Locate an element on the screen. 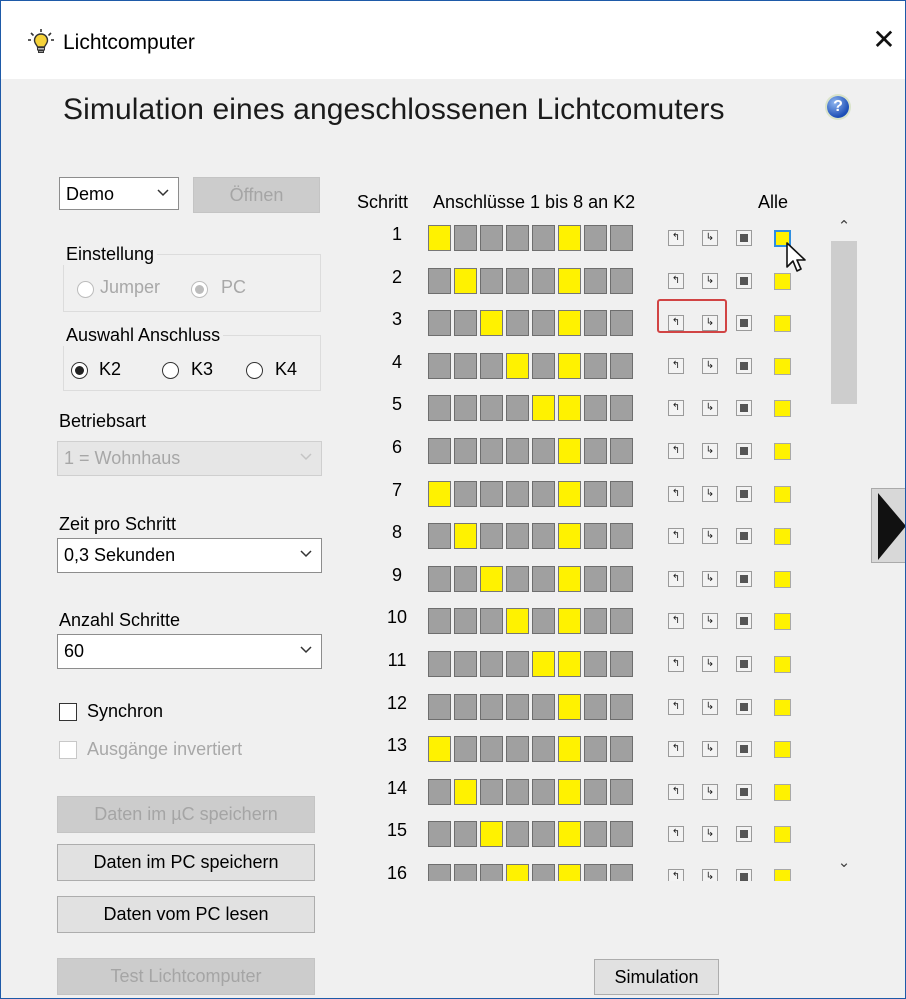 The width and height of the screenshot is (906, 999). save-uc-button: Daten im µC speichern is located at coordinates (186, 814).